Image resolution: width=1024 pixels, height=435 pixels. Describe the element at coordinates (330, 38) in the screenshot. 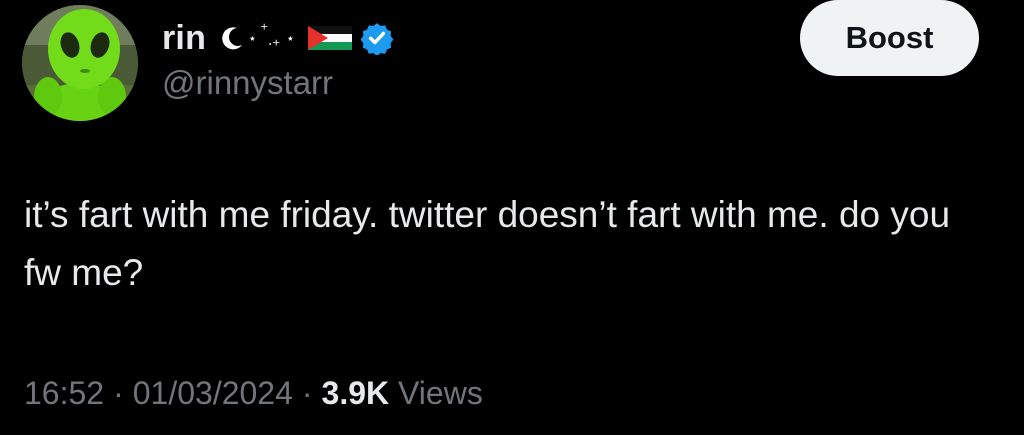

I see `palestine-flag-icon` at that location.